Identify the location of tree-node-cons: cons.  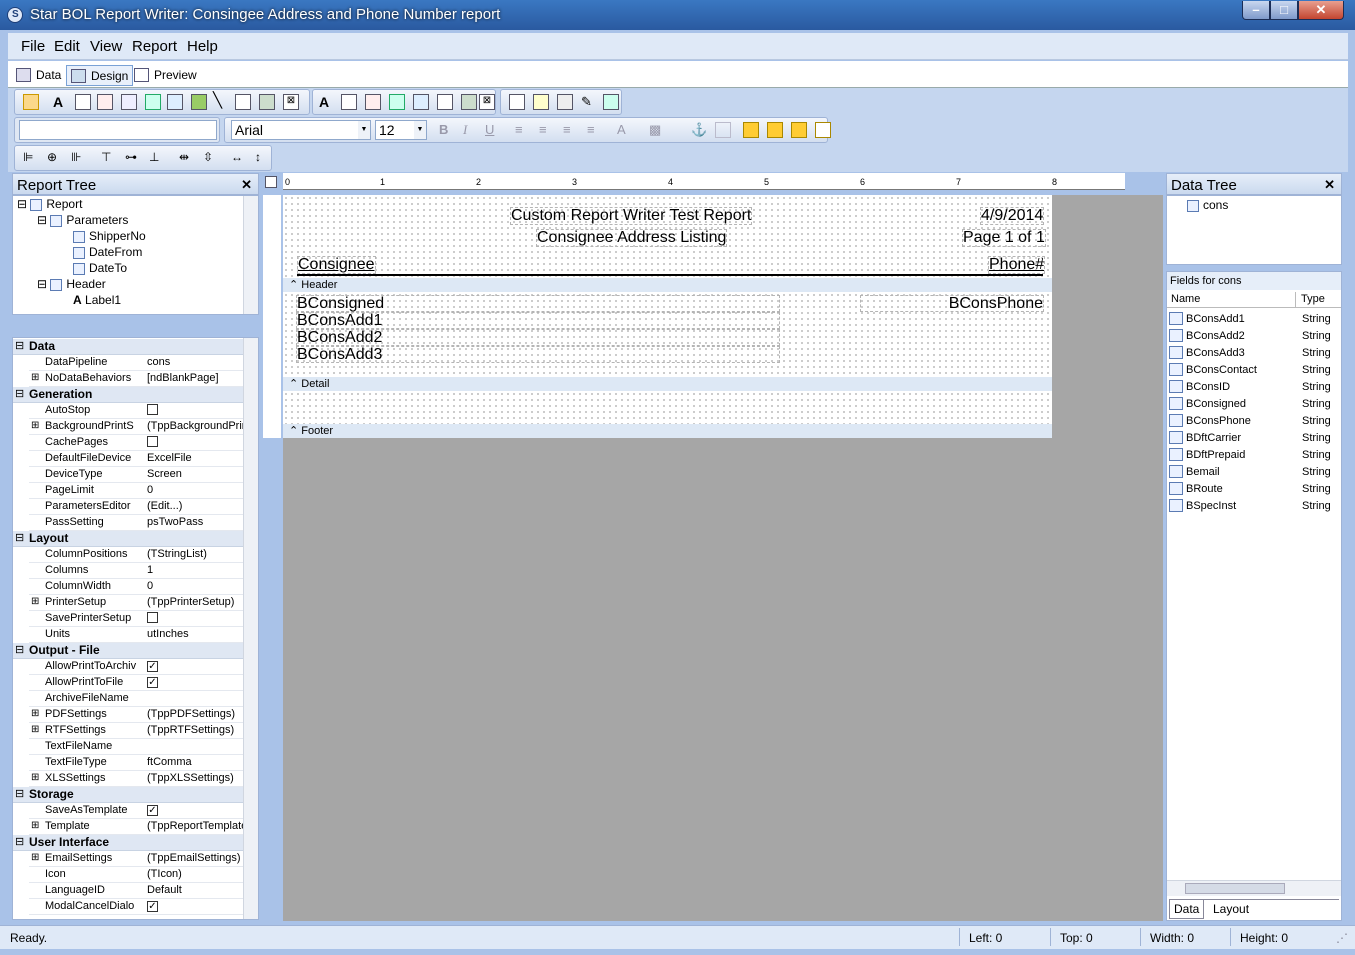
(1207, 206).